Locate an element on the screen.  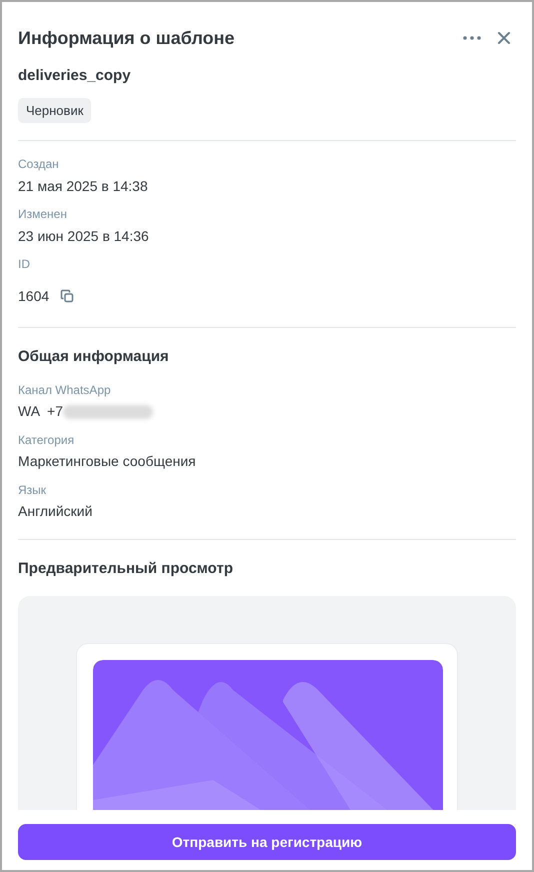
submit-button: Отправить на регистрацию is located at coordinates (267, 842).